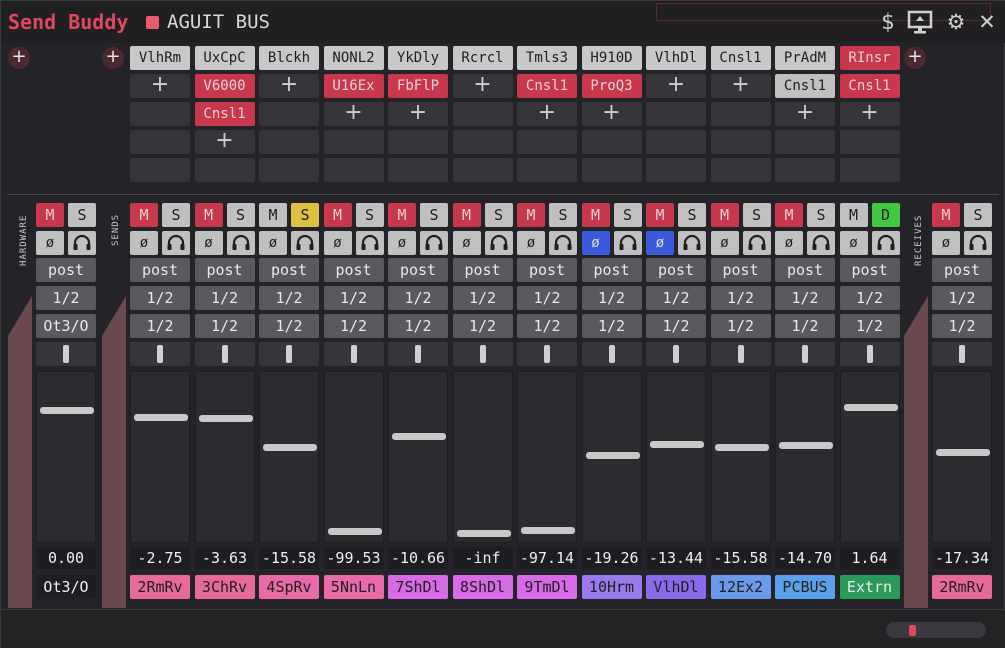 The height and width of the screenshot is (648, 1005). I want to click on destination-button: 8ShDl, so click(482, 587).